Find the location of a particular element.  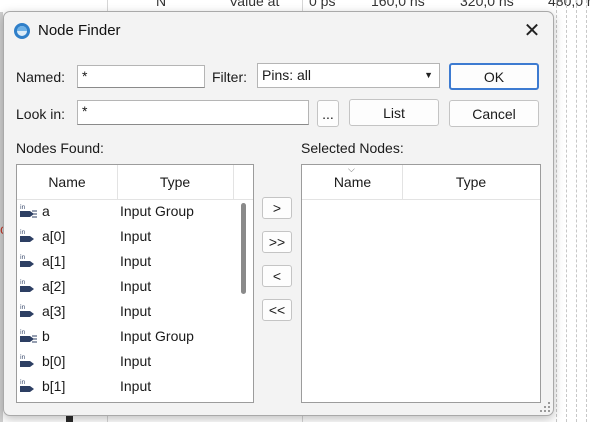

list-item: in a[3] Input is located at coordinates (132, 311).